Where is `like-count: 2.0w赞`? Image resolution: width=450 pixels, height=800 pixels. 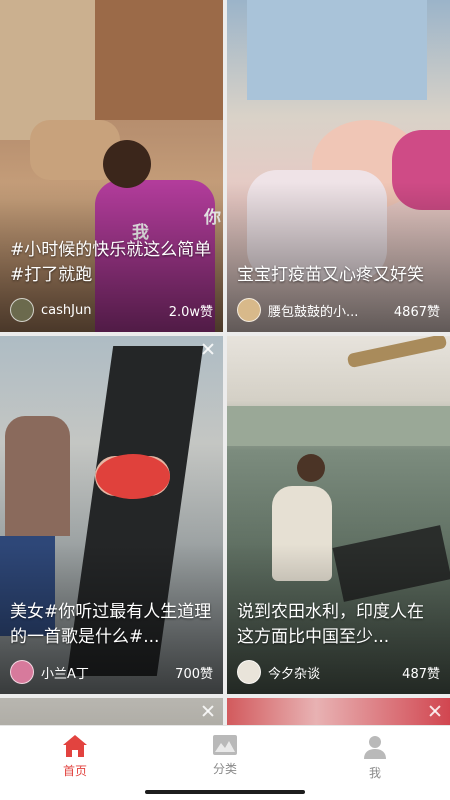
like-count: 2.0w赞 is located at coordinates (190, 312).